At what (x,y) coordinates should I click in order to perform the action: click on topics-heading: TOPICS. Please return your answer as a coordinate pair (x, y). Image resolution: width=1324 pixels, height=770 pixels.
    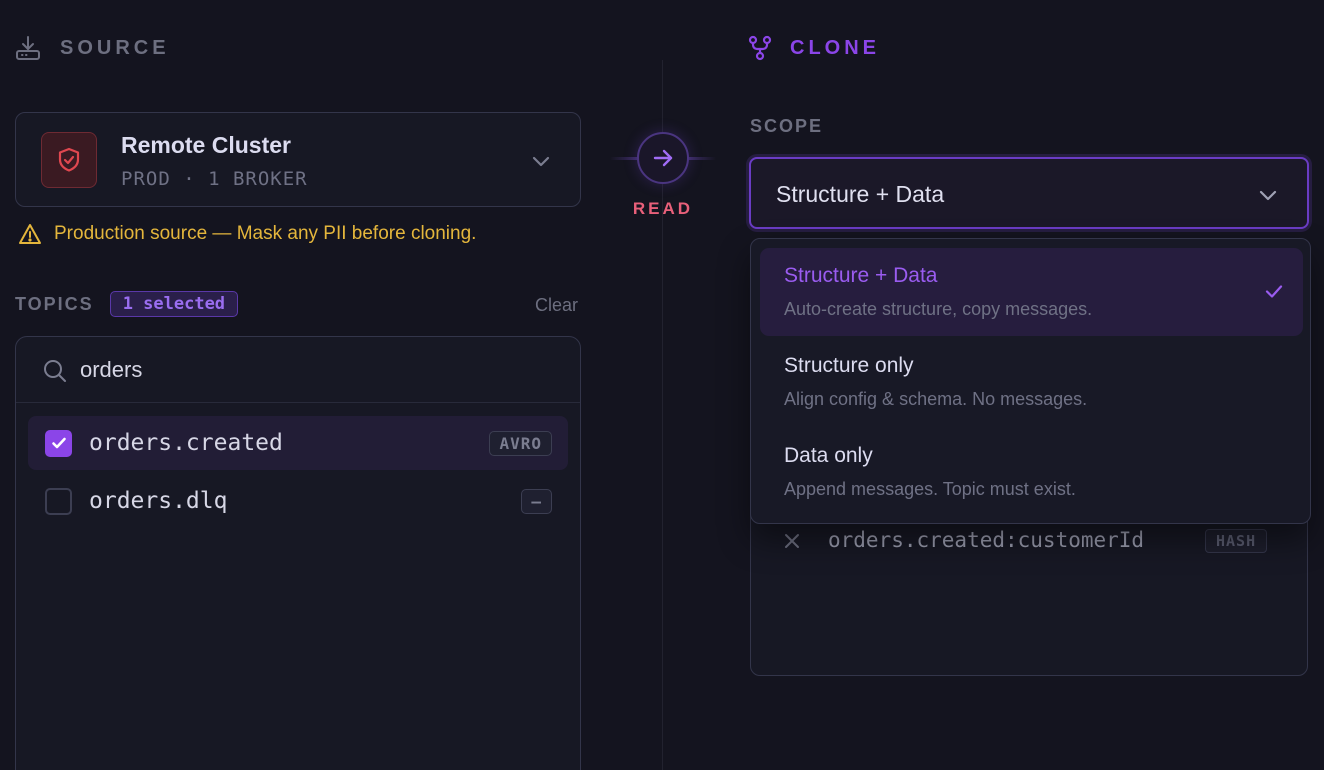
    Looking at the image, I should click on (54, 303).